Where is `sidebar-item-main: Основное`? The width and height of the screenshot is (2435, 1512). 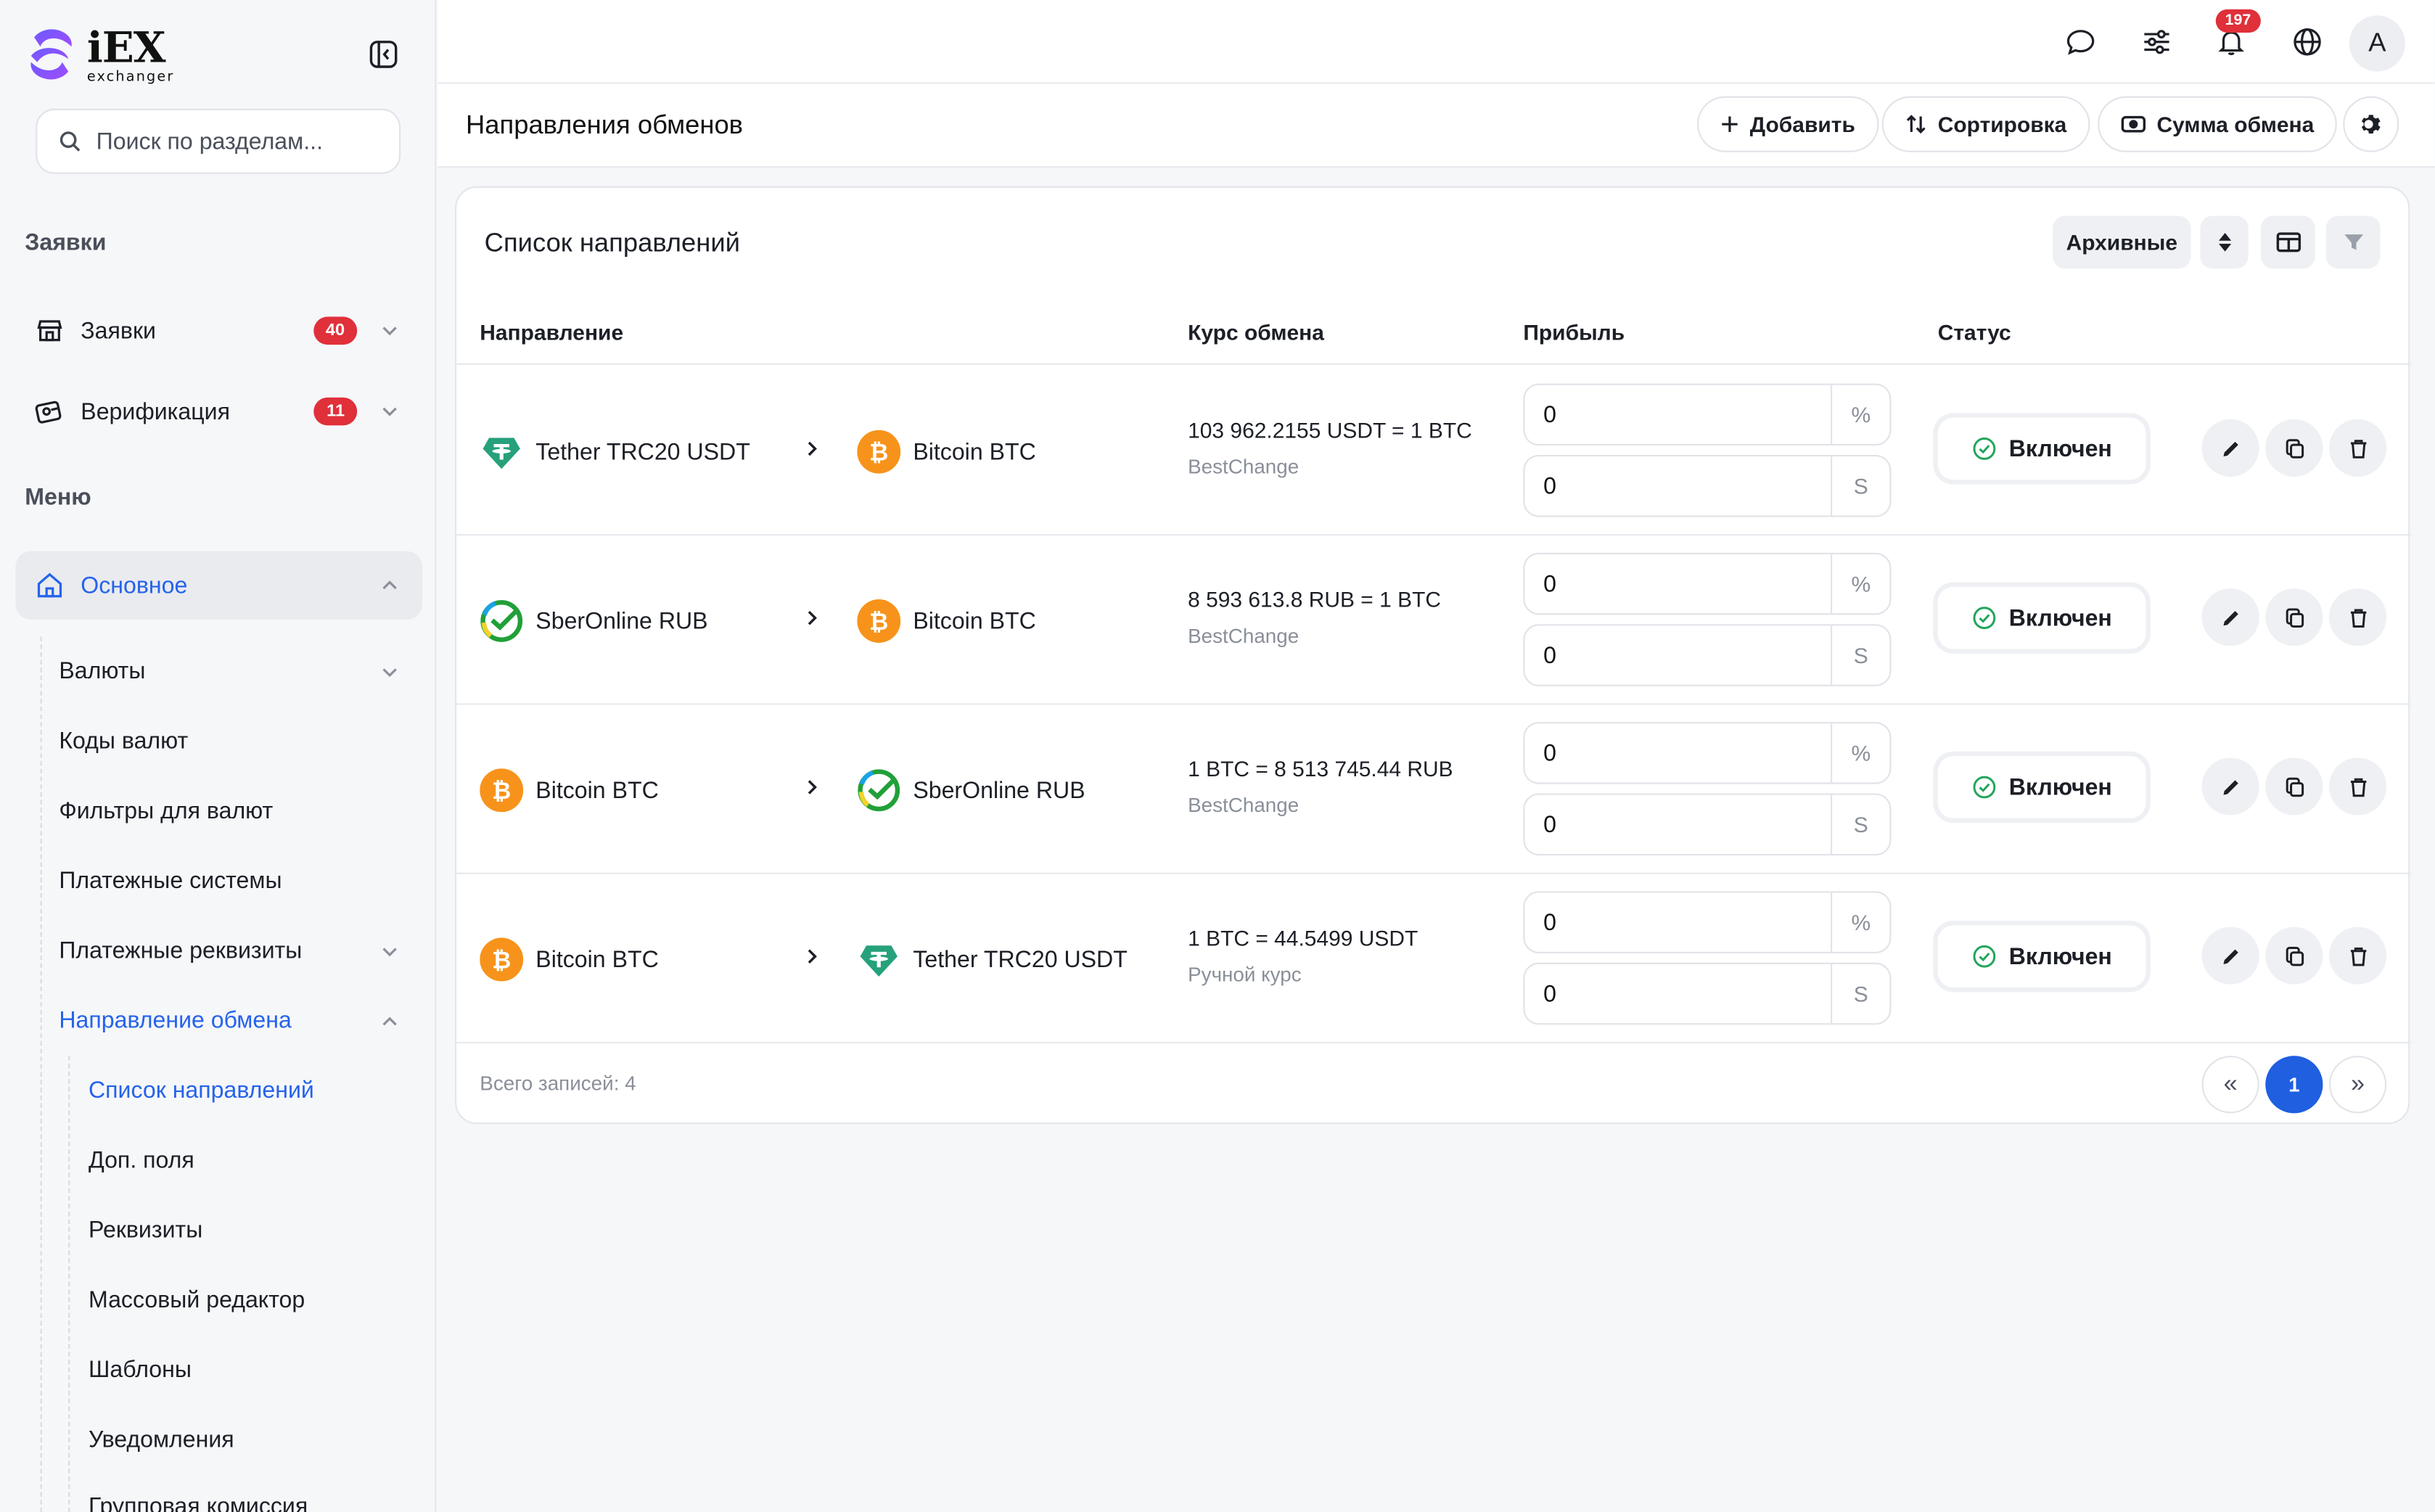
sidebar-item-main: Основное is located at coordinates (219, 585).